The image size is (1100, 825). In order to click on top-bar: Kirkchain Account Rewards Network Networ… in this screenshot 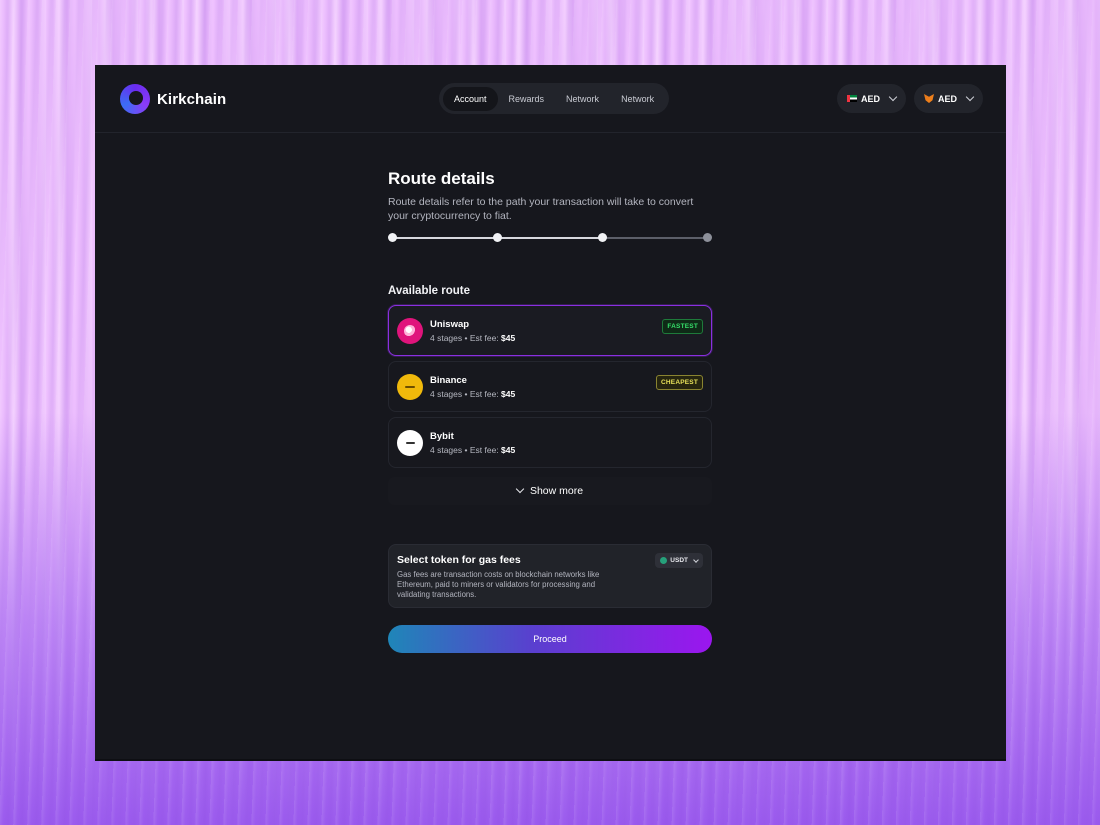, I will do `click(550, 99)`.